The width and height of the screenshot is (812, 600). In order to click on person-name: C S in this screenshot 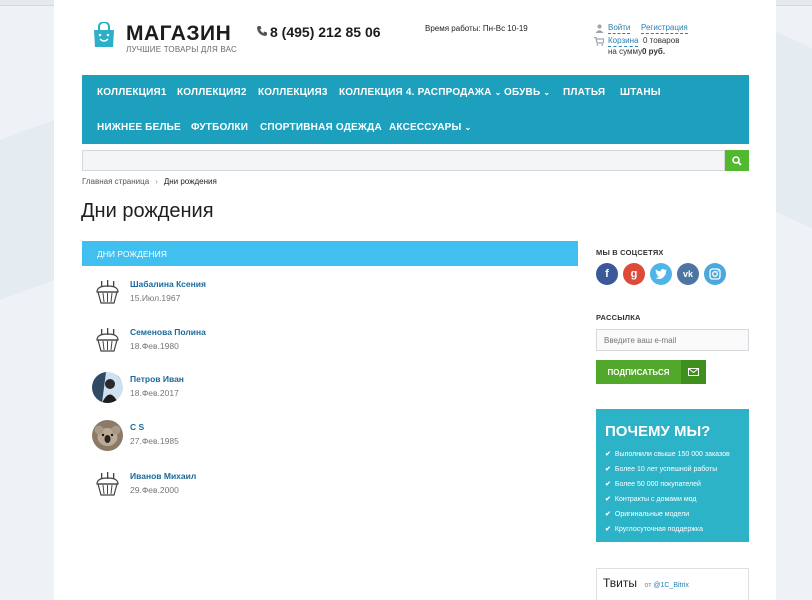, I will do `click(137, 427)`.